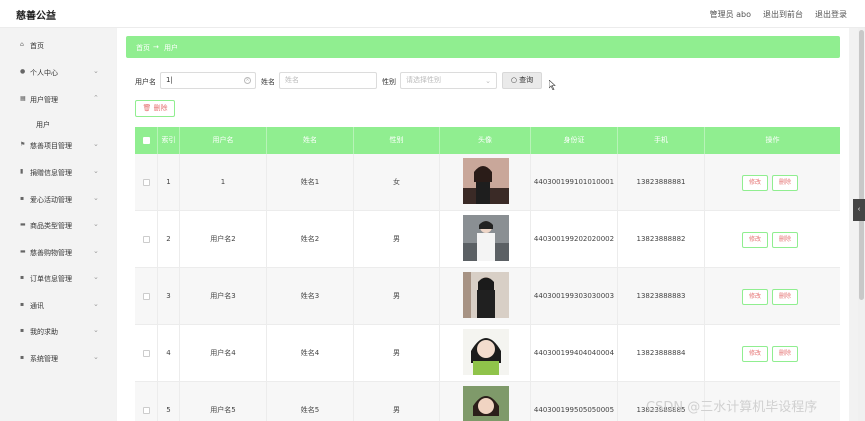  What do you see at coordinates (58, 333) in the screenshot?
I see `sidebar-item-my-help: ▪ 我的求助 ⌄` at bounding box center [58, 333].